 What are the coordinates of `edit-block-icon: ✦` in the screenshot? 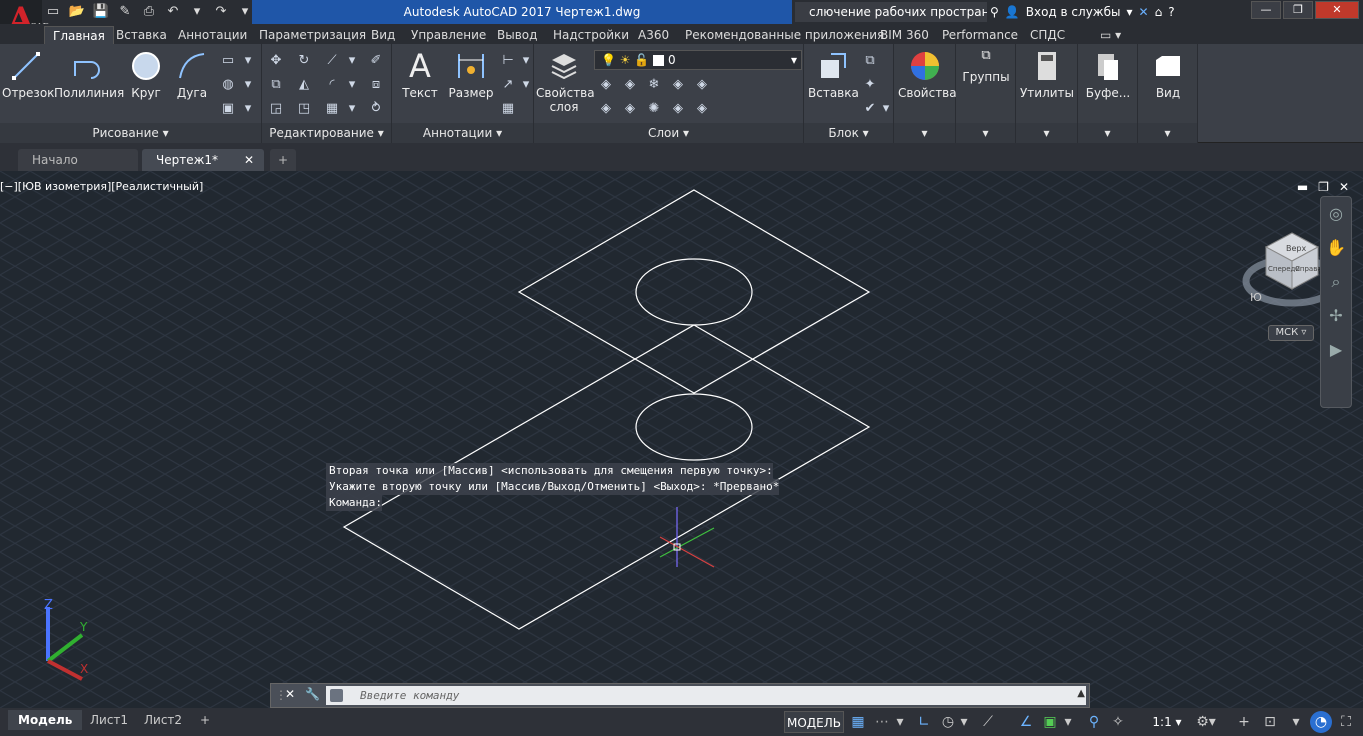 It's located at (870, 85).